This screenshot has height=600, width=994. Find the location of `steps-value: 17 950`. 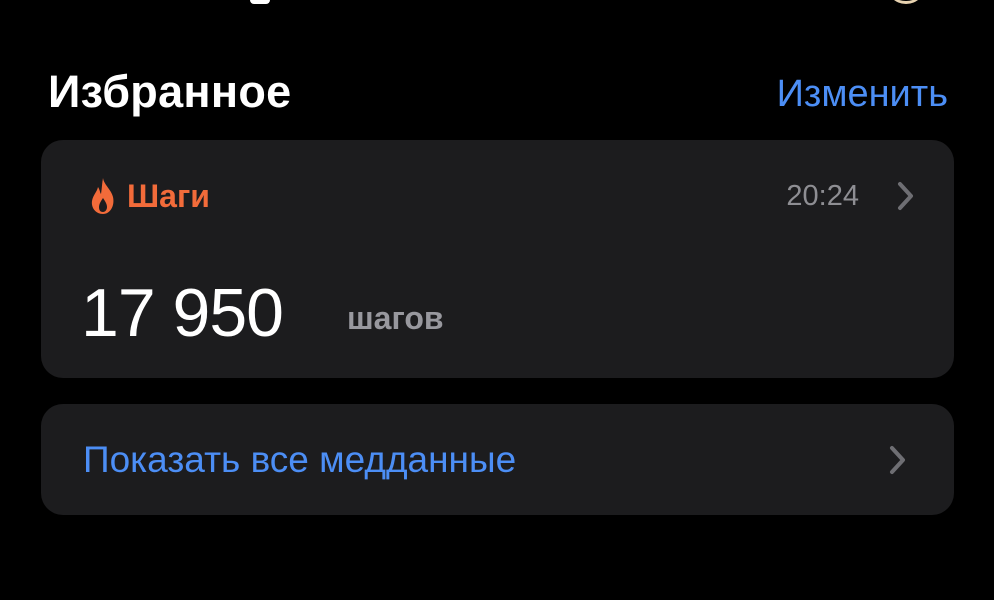

steps-value: 17 950 is located at coordinates (182, 313).